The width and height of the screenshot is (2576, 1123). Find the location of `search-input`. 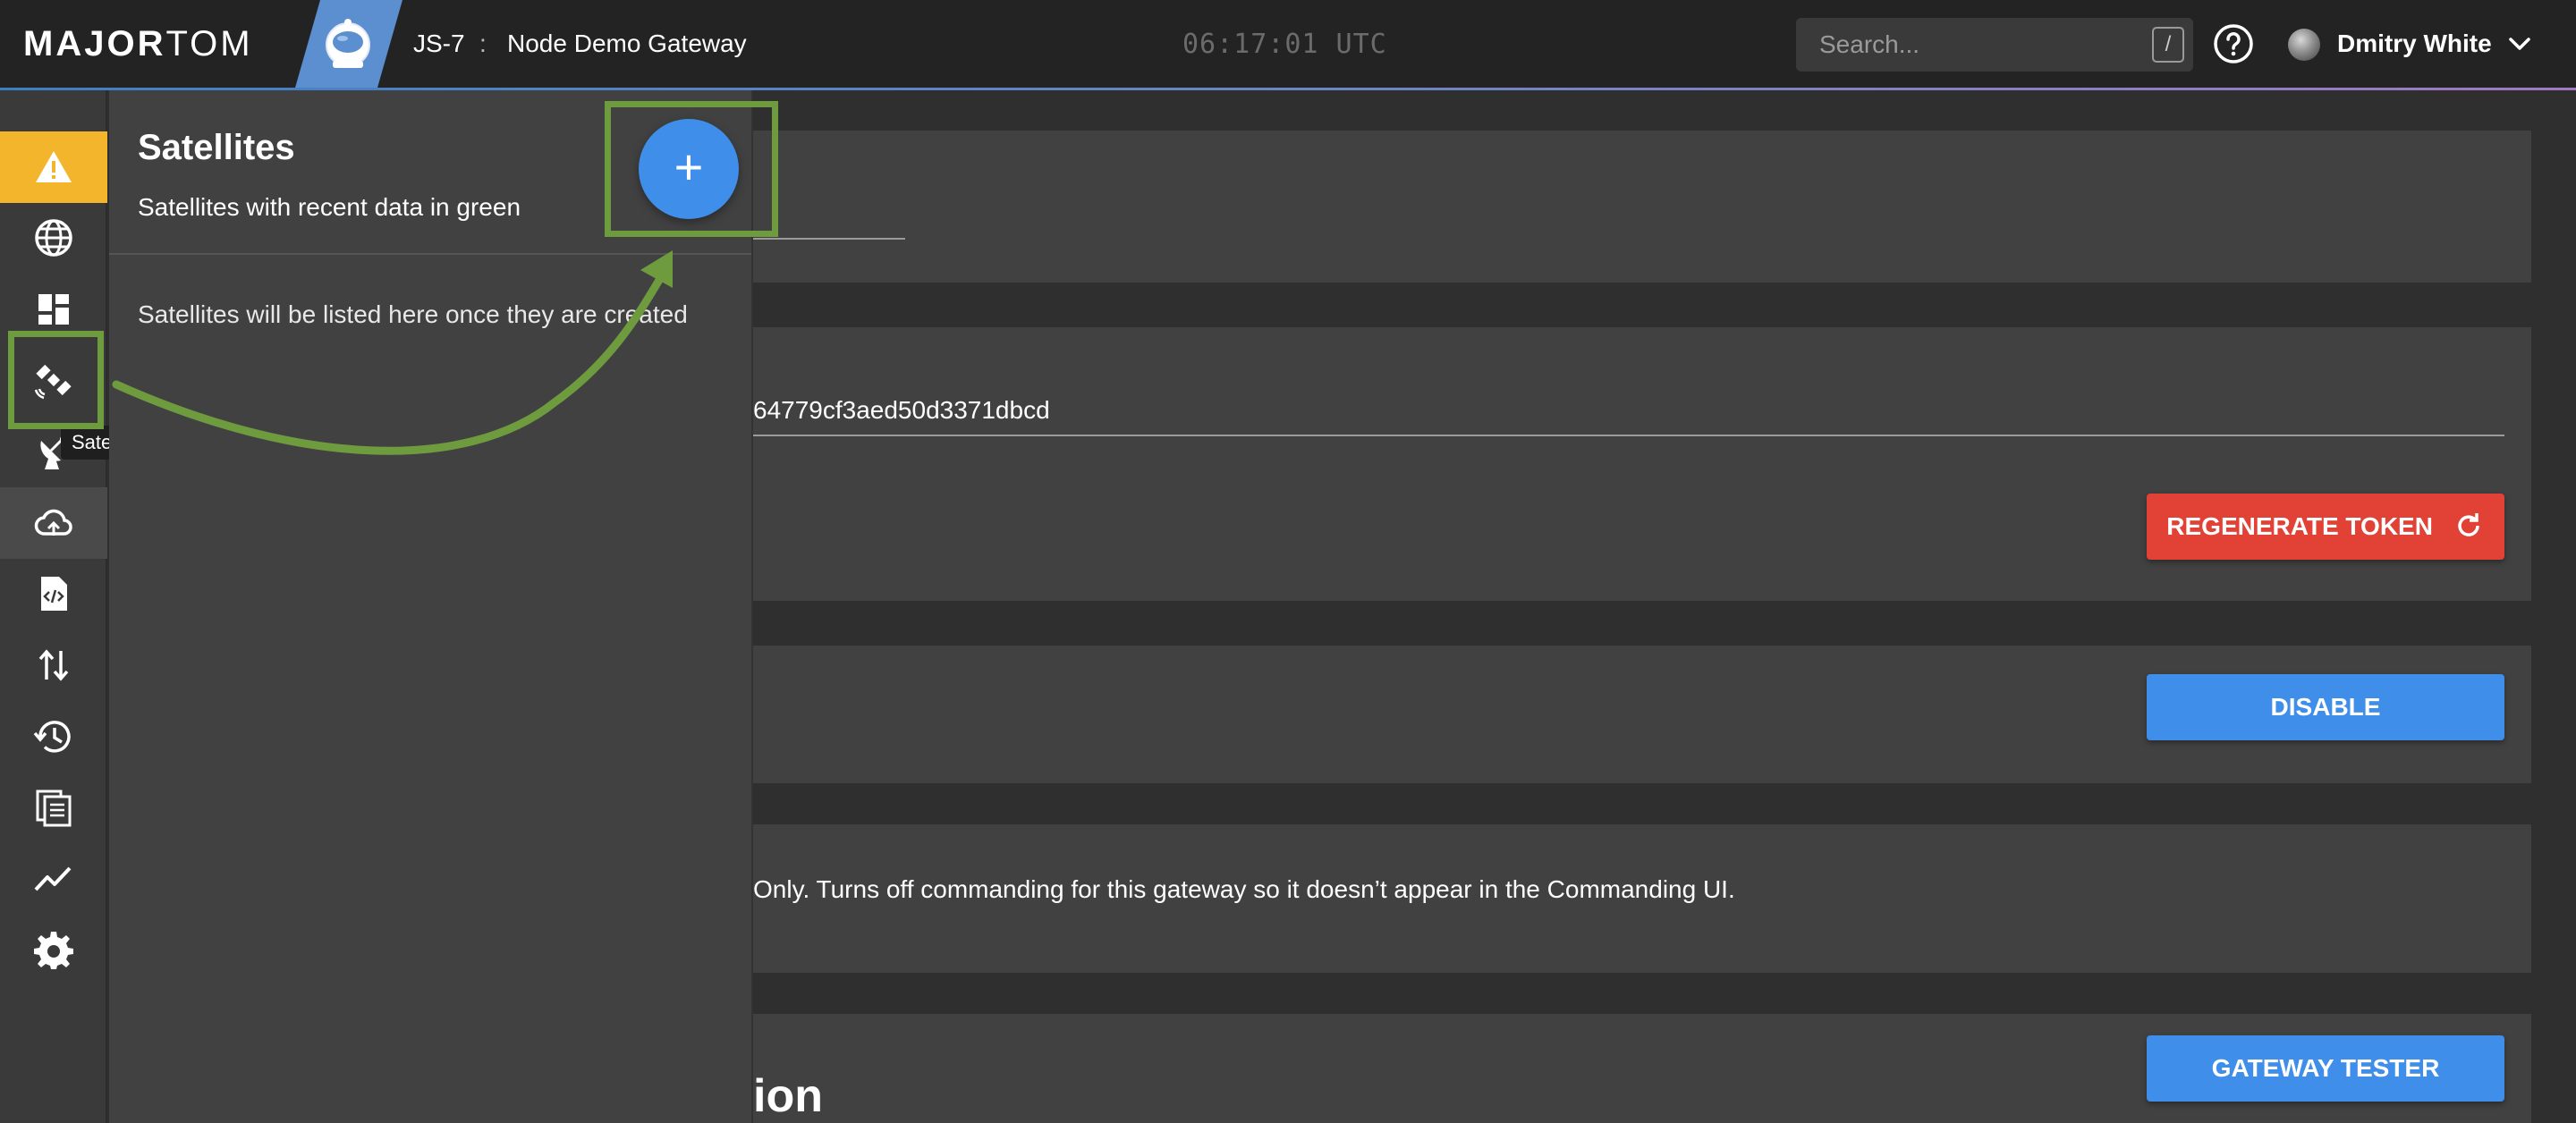

search-input is located at coordinates (1971, 45).